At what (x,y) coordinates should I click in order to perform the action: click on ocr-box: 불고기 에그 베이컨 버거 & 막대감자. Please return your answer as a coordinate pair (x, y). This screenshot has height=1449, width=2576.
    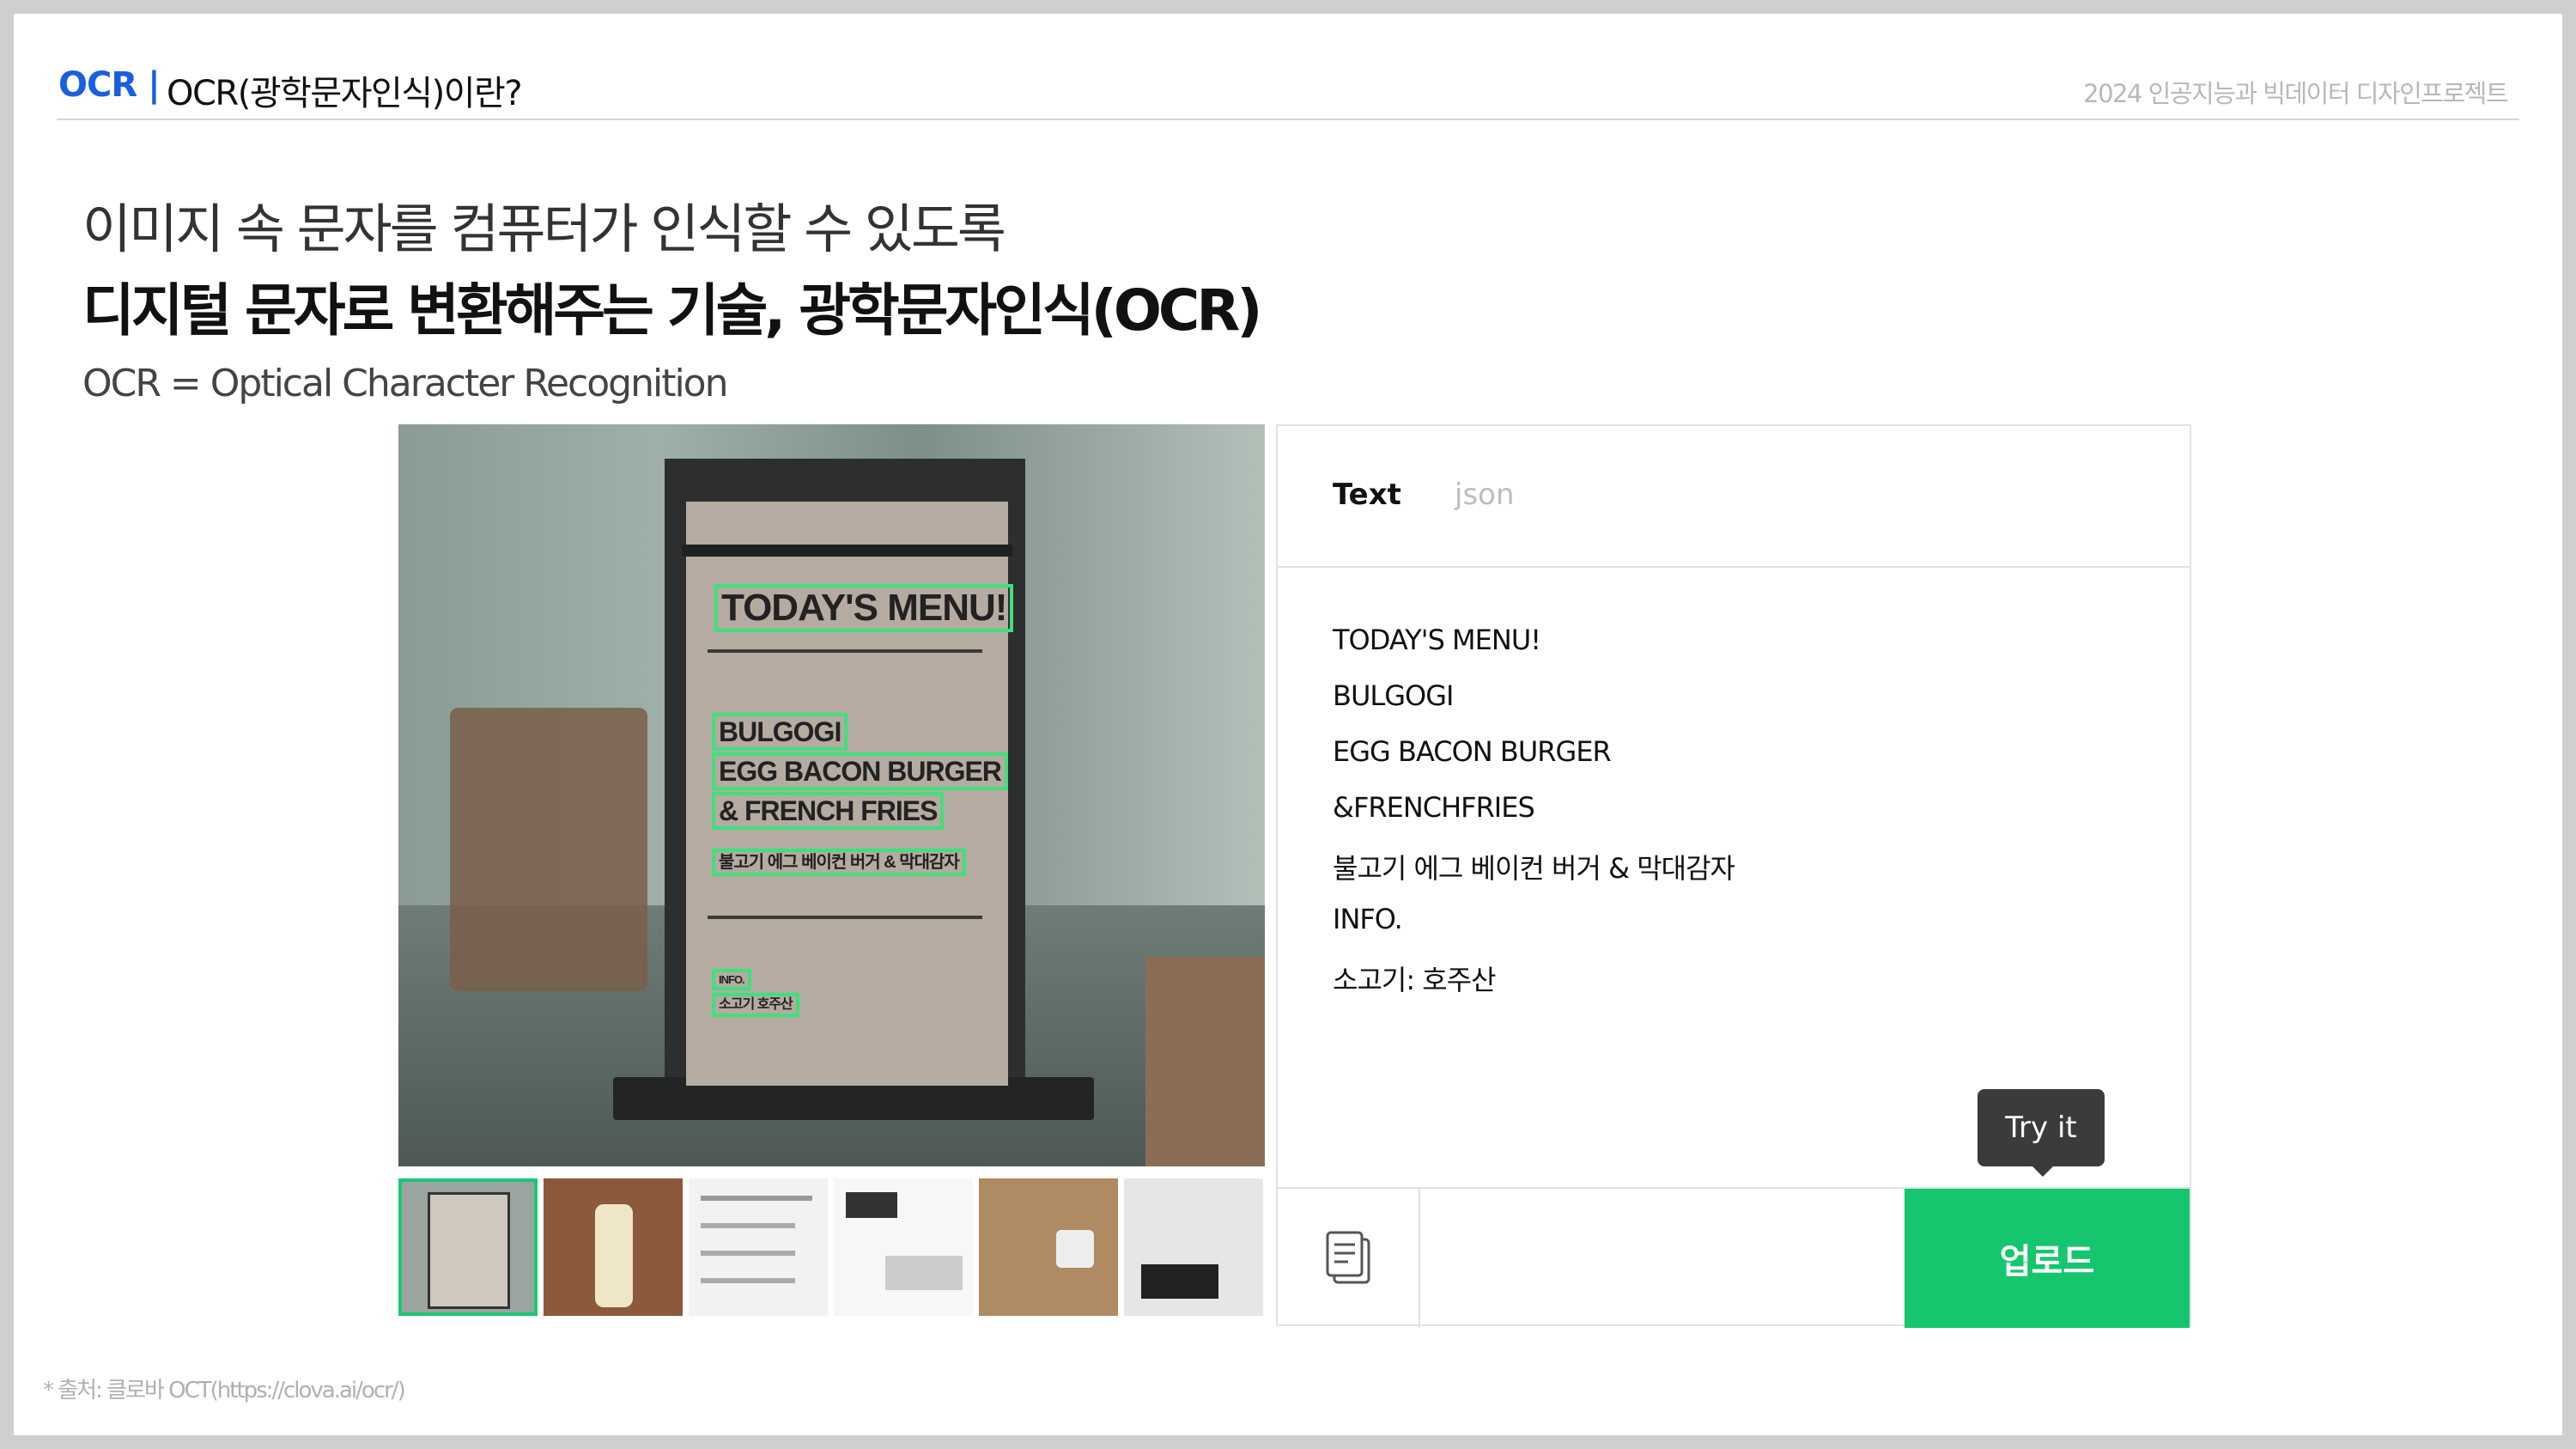
    Looking at the image, I should click on (839, 862).